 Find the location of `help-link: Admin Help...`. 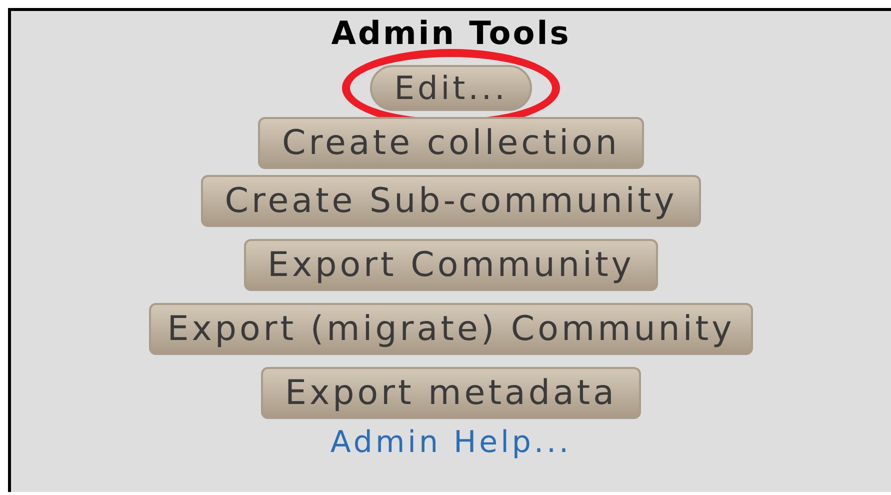

help-link: Admin Help... is located at coordinates (451, 443).